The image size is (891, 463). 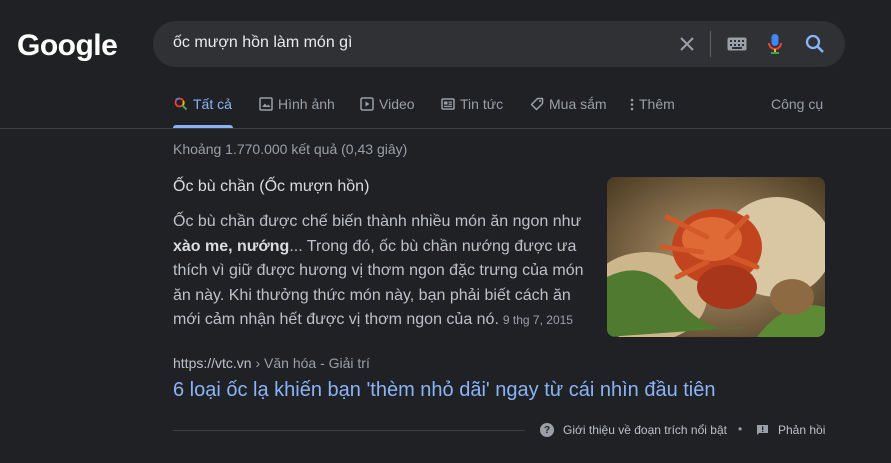 I want to click on snippet-thumbnail, so click(x=716, y=257).